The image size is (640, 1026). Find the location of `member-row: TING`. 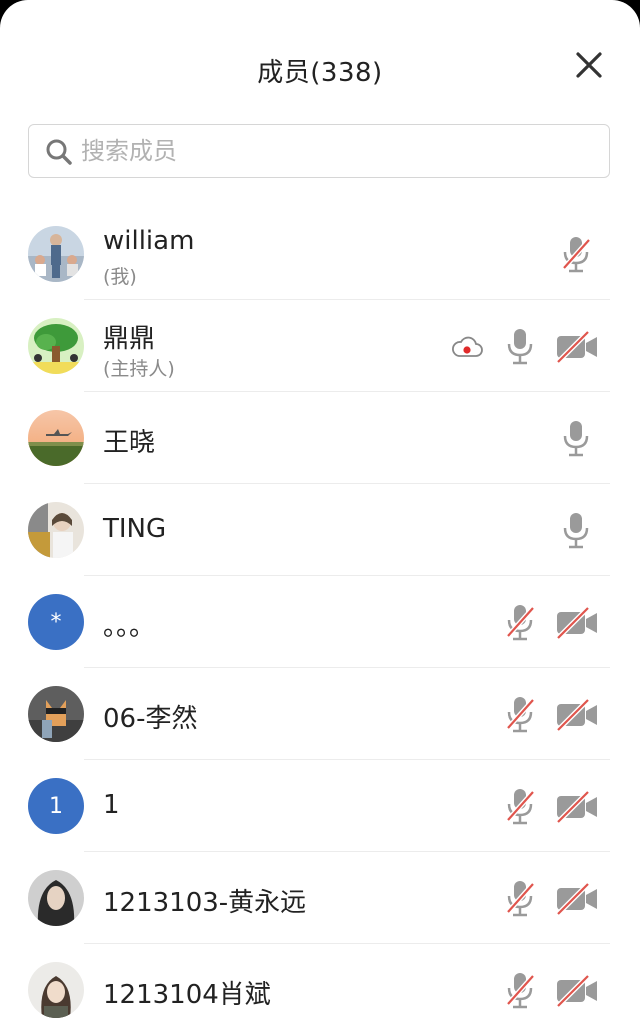

member-row: TING is located at coordinates (320, 530).